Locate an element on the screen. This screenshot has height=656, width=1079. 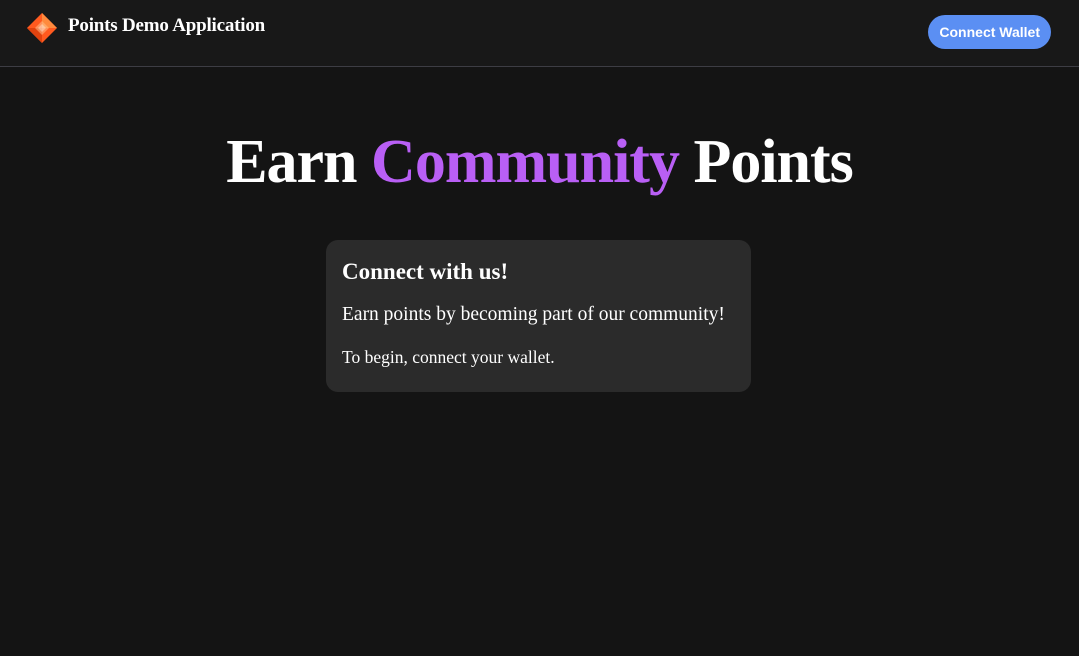
brand: Points Demo Application is located at coordinates (145, 28).